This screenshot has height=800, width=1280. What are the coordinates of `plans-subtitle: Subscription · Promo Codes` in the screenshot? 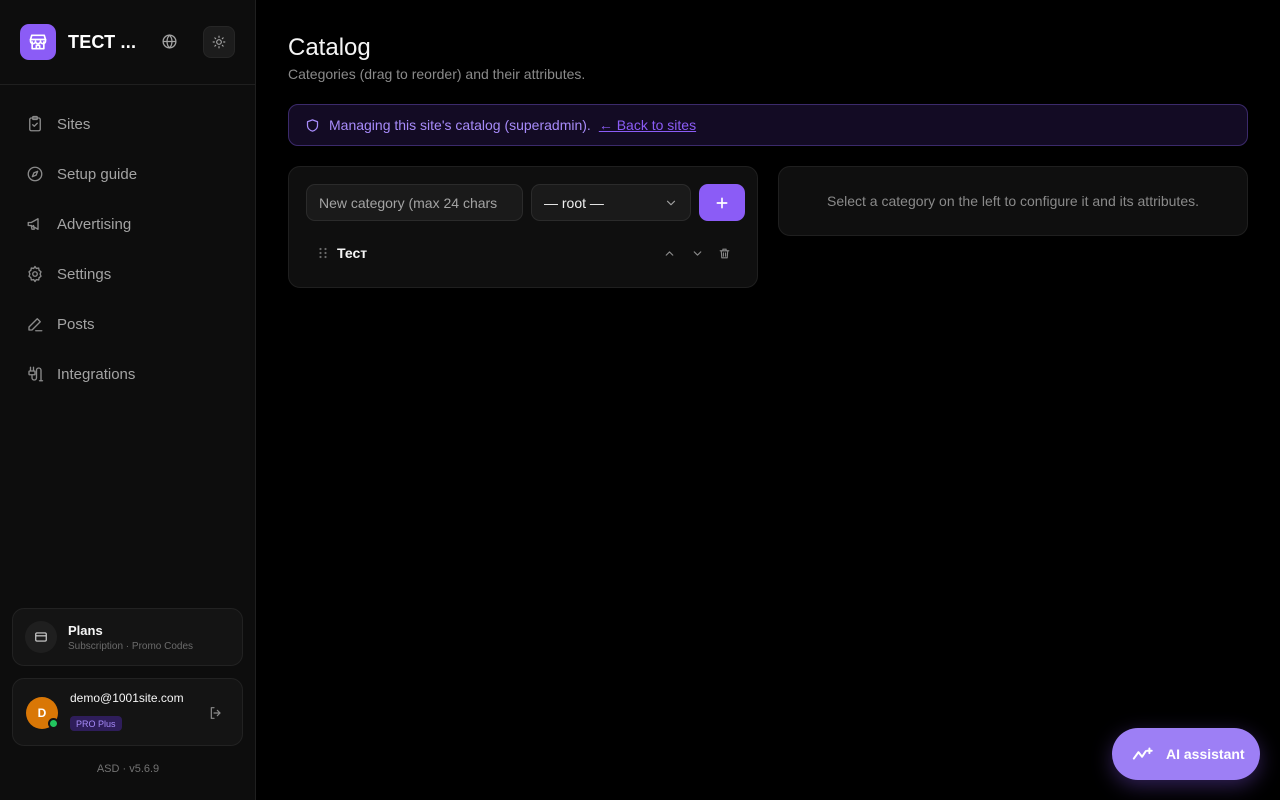 It's located at (131, 646).